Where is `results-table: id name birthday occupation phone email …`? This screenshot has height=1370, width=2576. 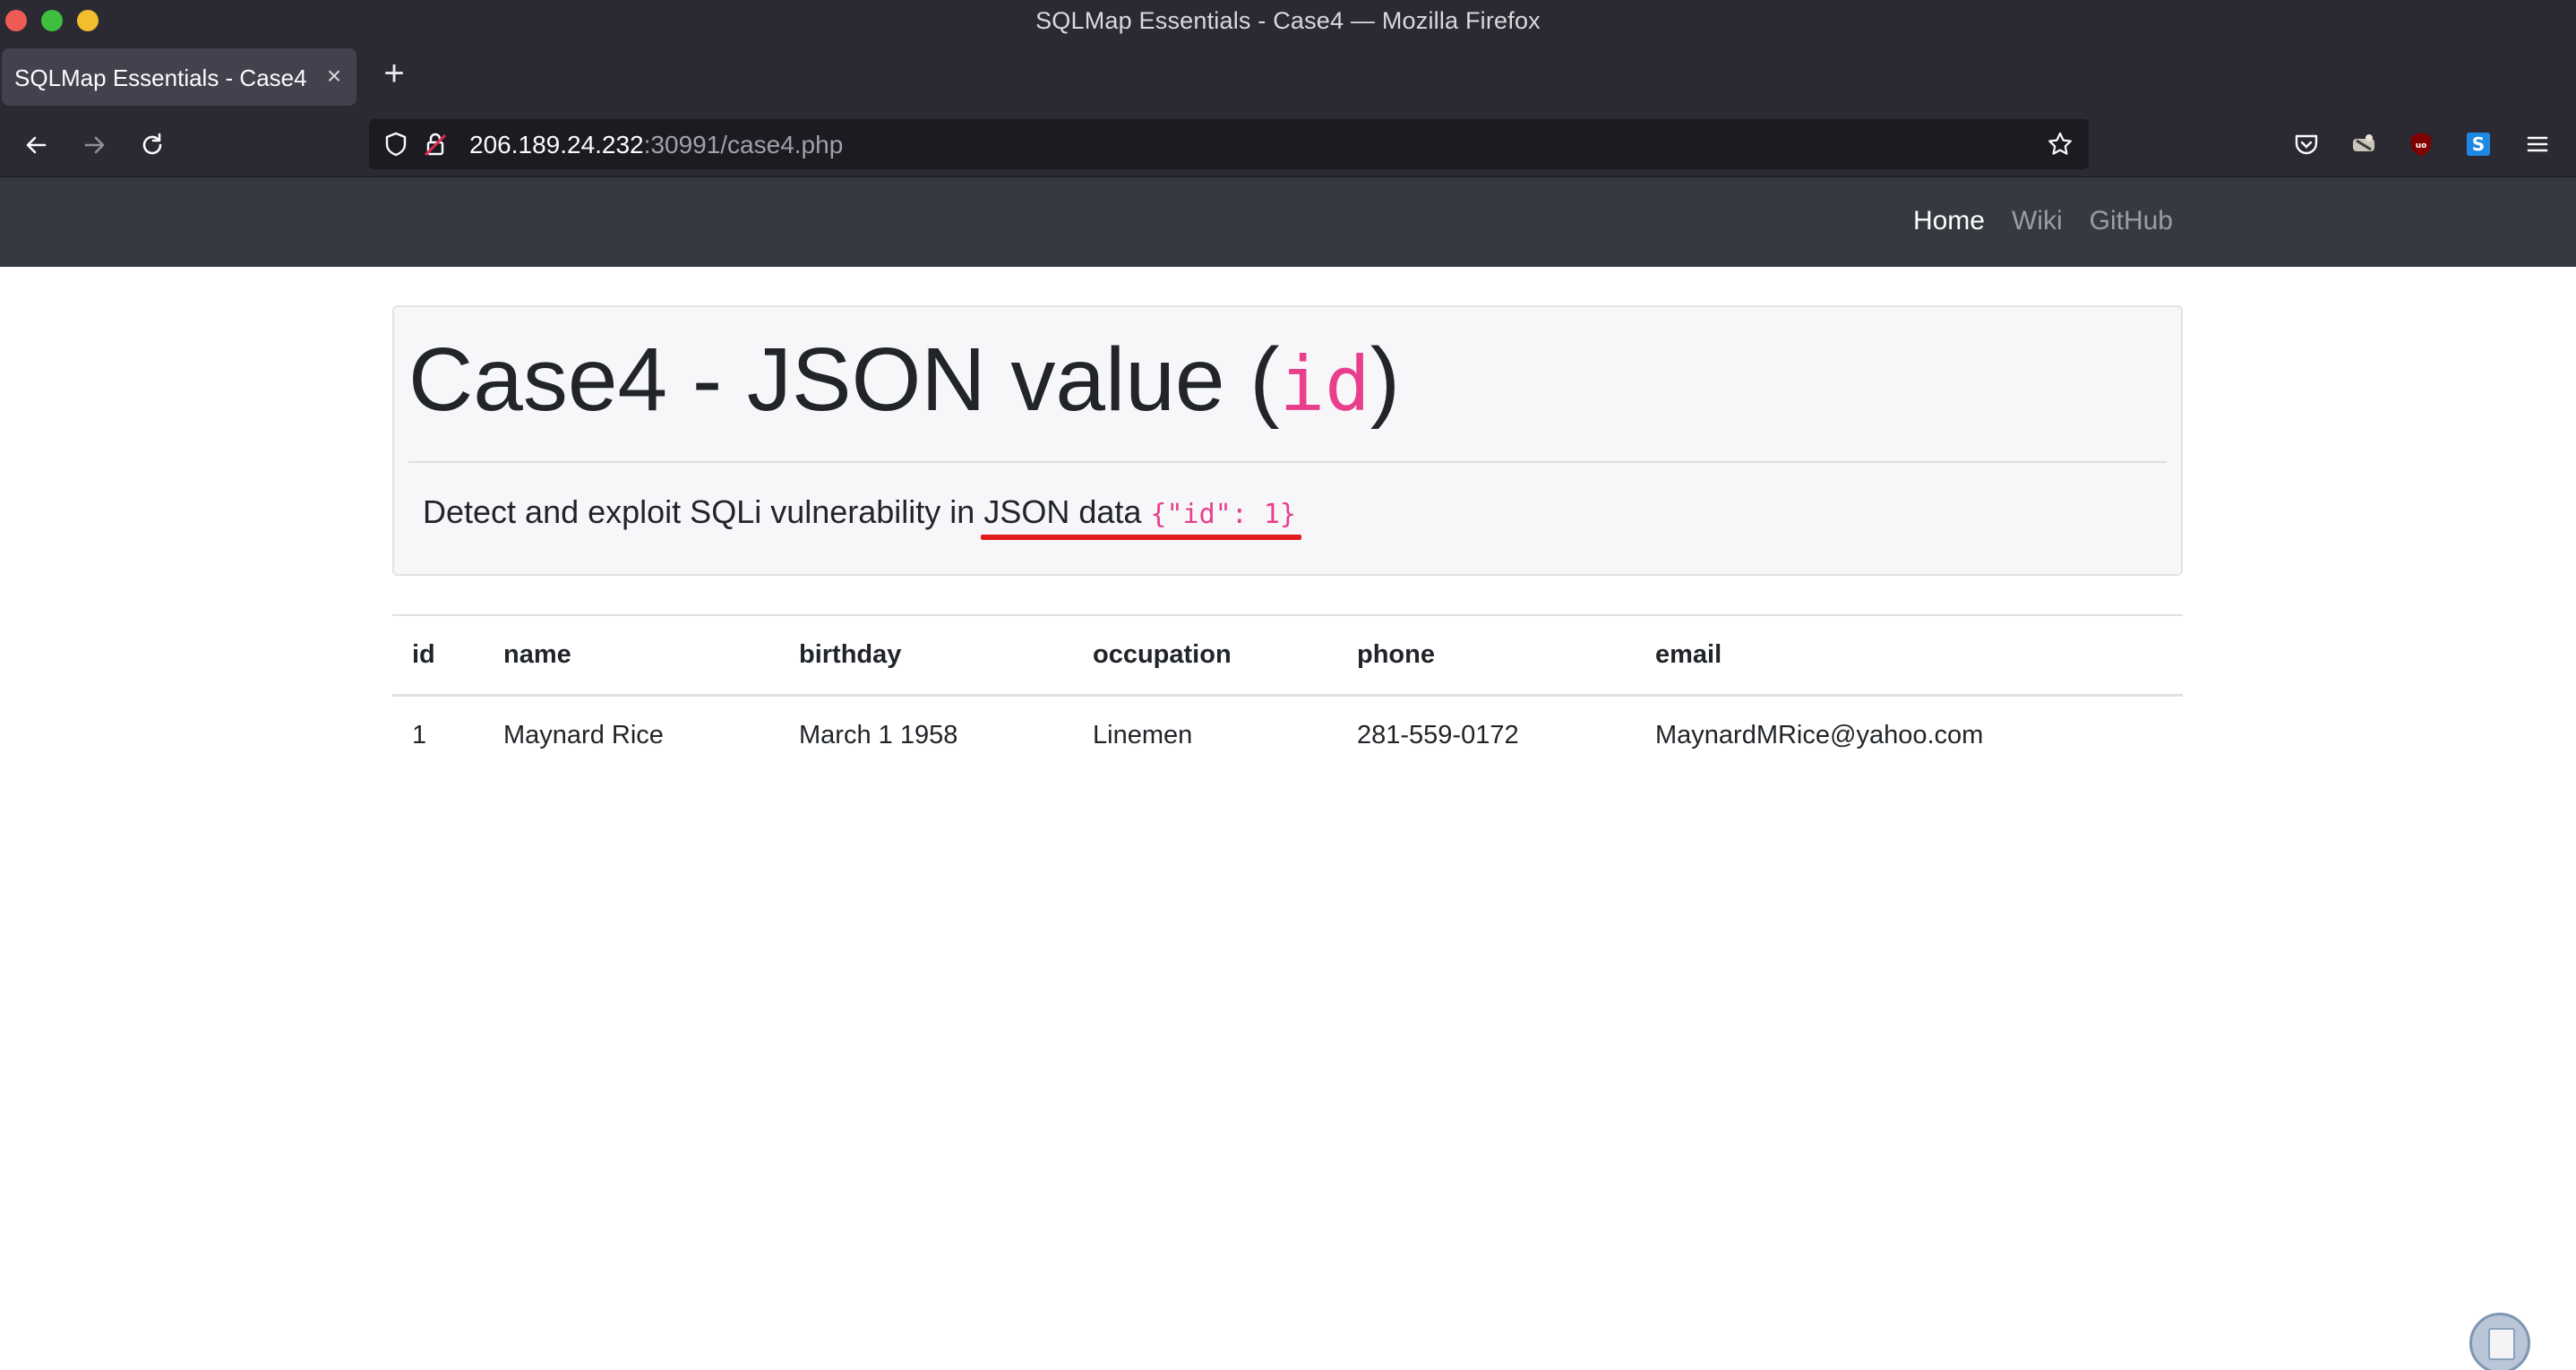
results-table: id name birthday occupation phone email … is located at coordinates (1287, 694).